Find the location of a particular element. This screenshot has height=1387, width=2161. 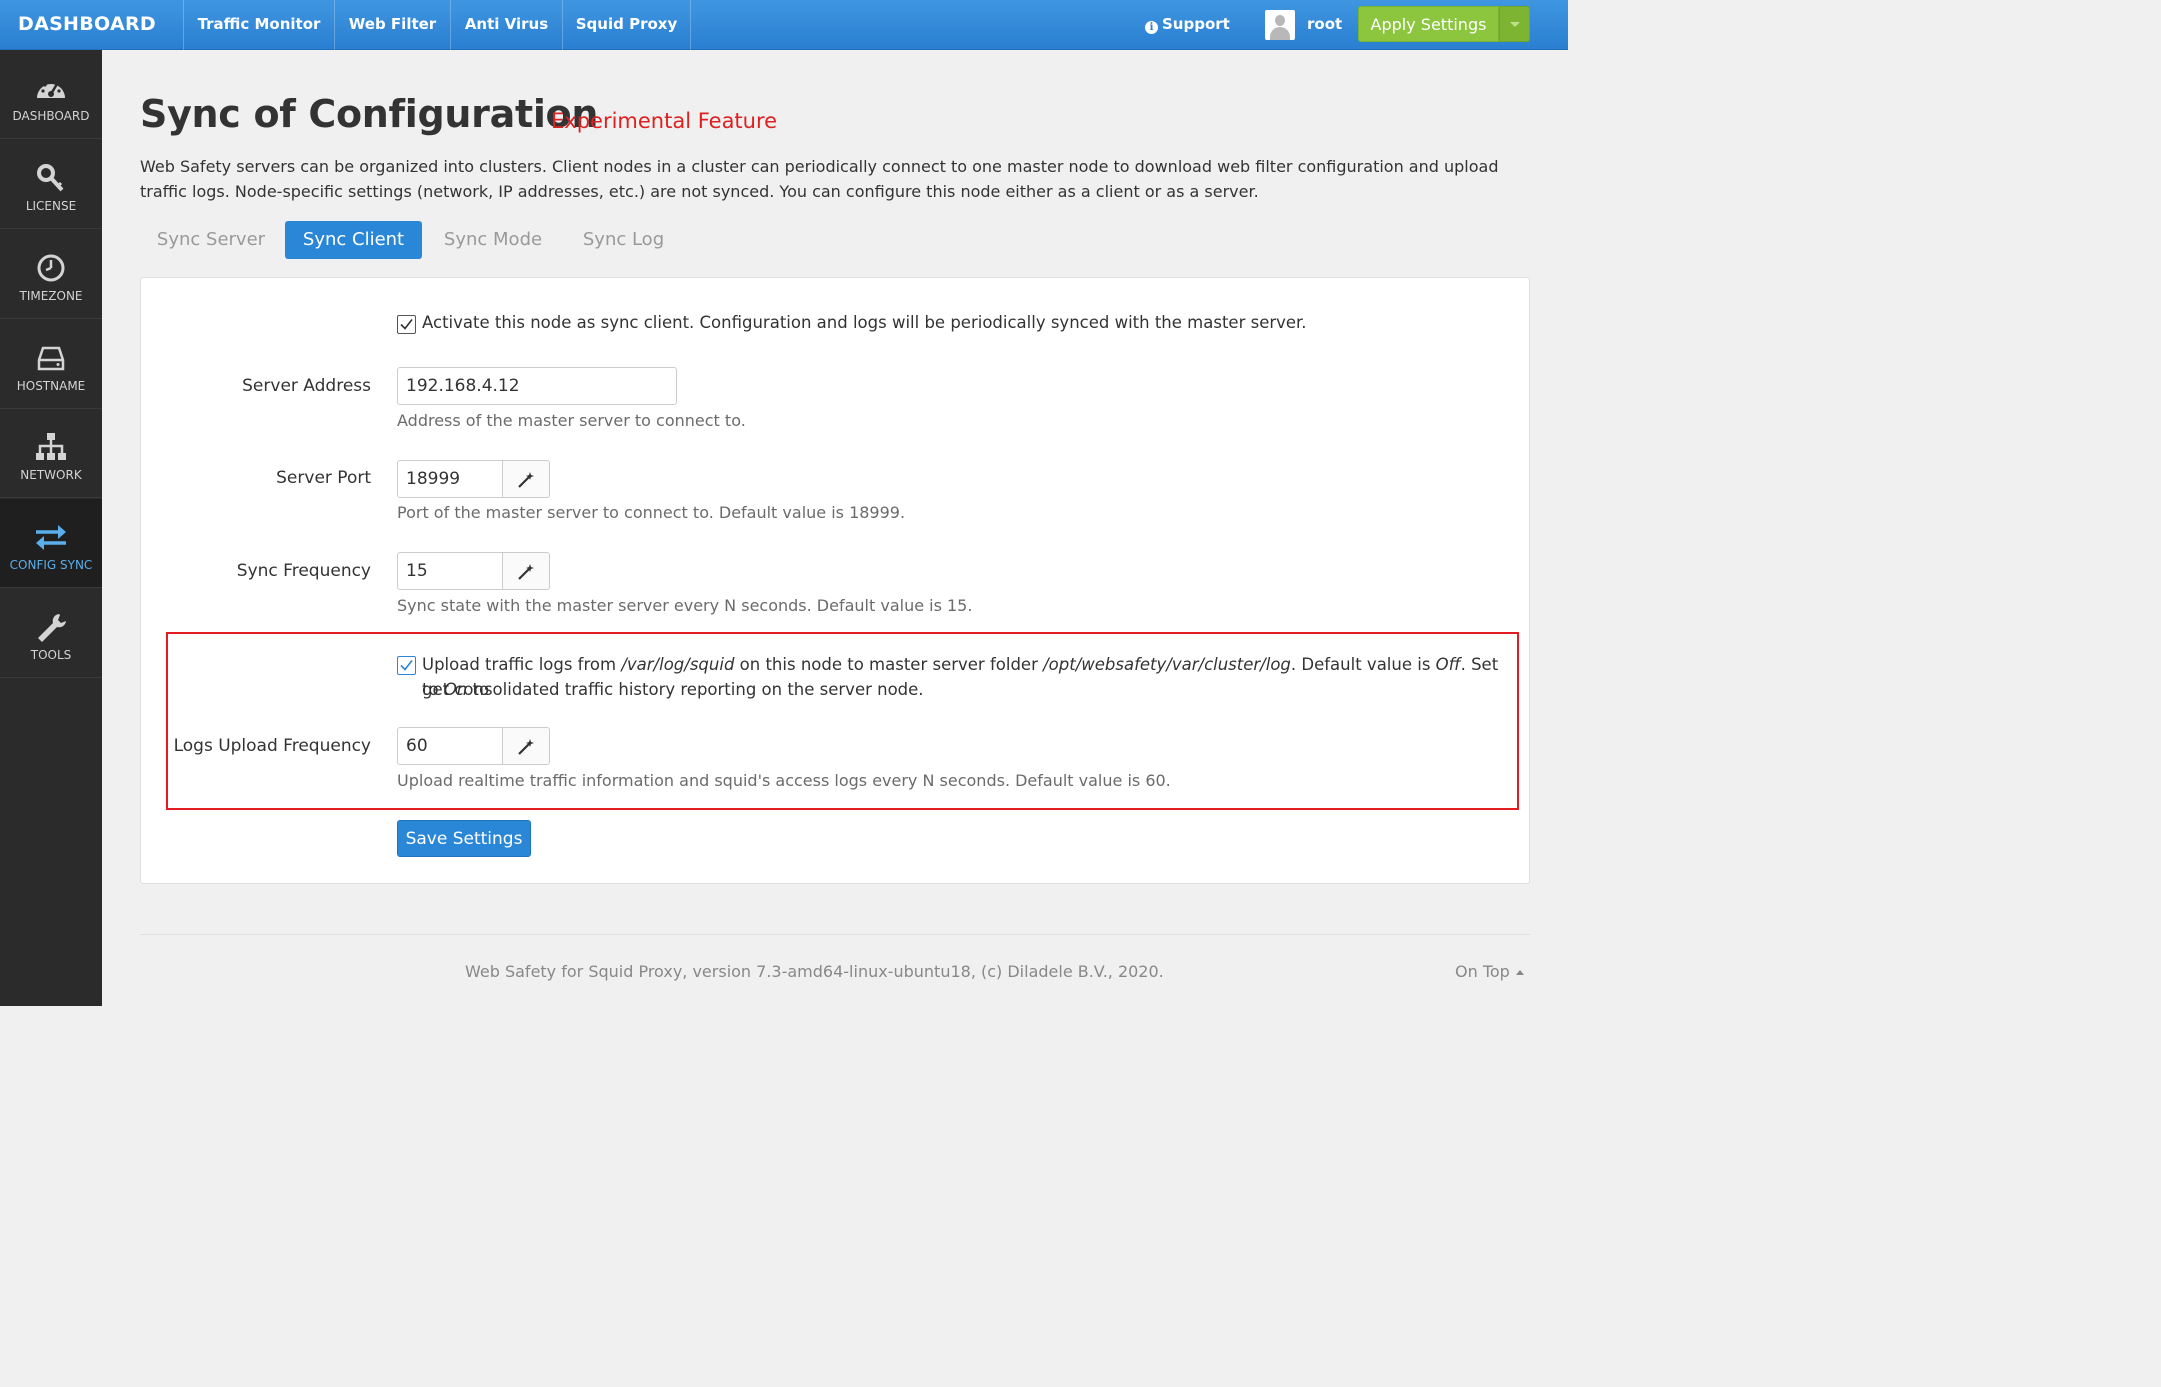

caret-up-icon is located at coordinates (1519, 972).